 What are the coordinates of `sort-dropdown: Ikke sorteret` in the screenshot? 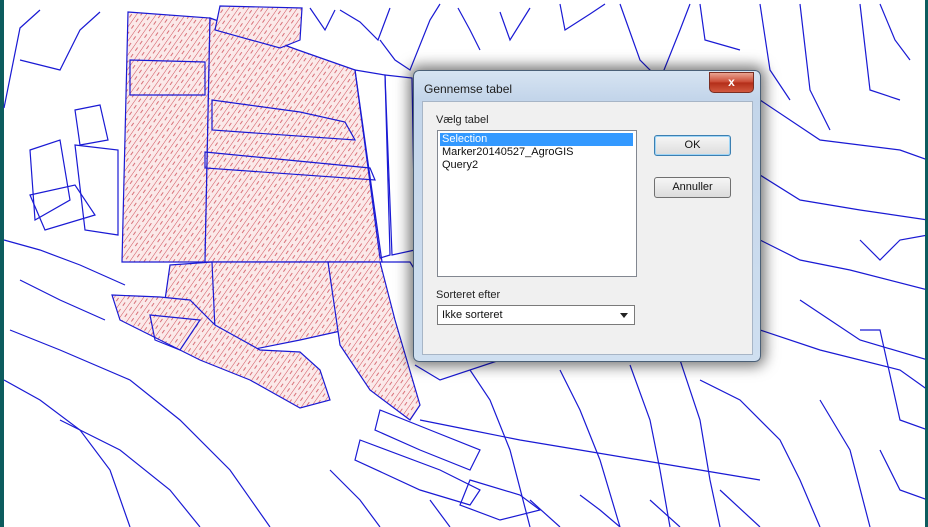 It's located at (536, 315).